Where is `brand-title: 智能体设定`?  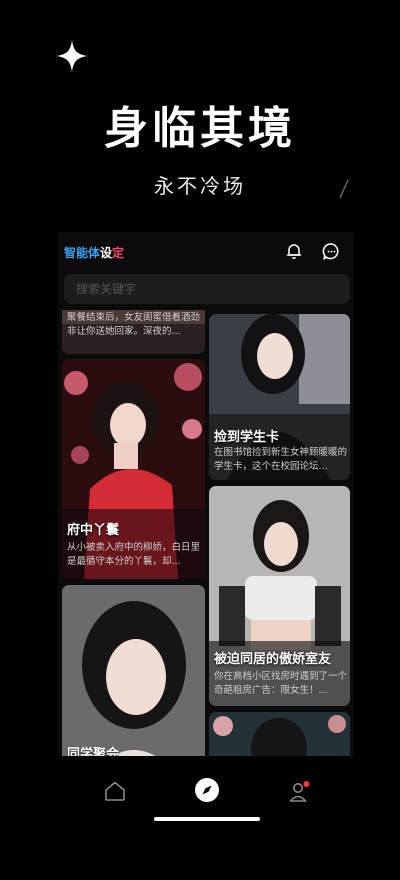
brand-title: 智能体设定 is located at coordinates (94, 252).